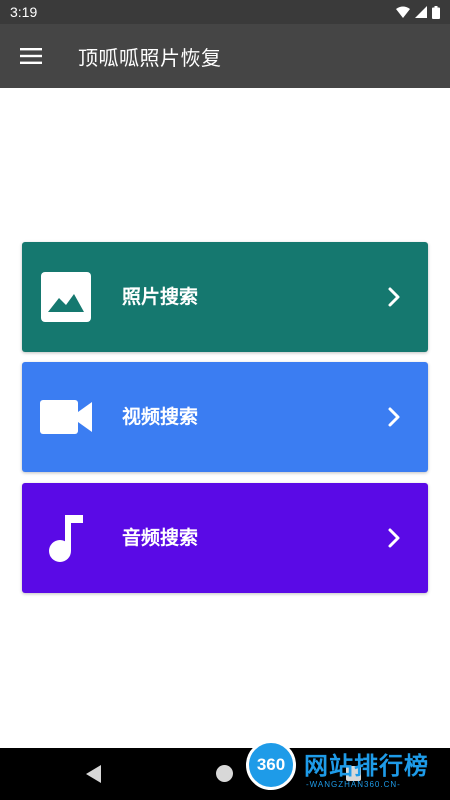 The width and height of the screenshot is (450, 800). I want to click on watermark: 360 网站排行榜 -WANGZHAN360.CN-, so click(343, 770).